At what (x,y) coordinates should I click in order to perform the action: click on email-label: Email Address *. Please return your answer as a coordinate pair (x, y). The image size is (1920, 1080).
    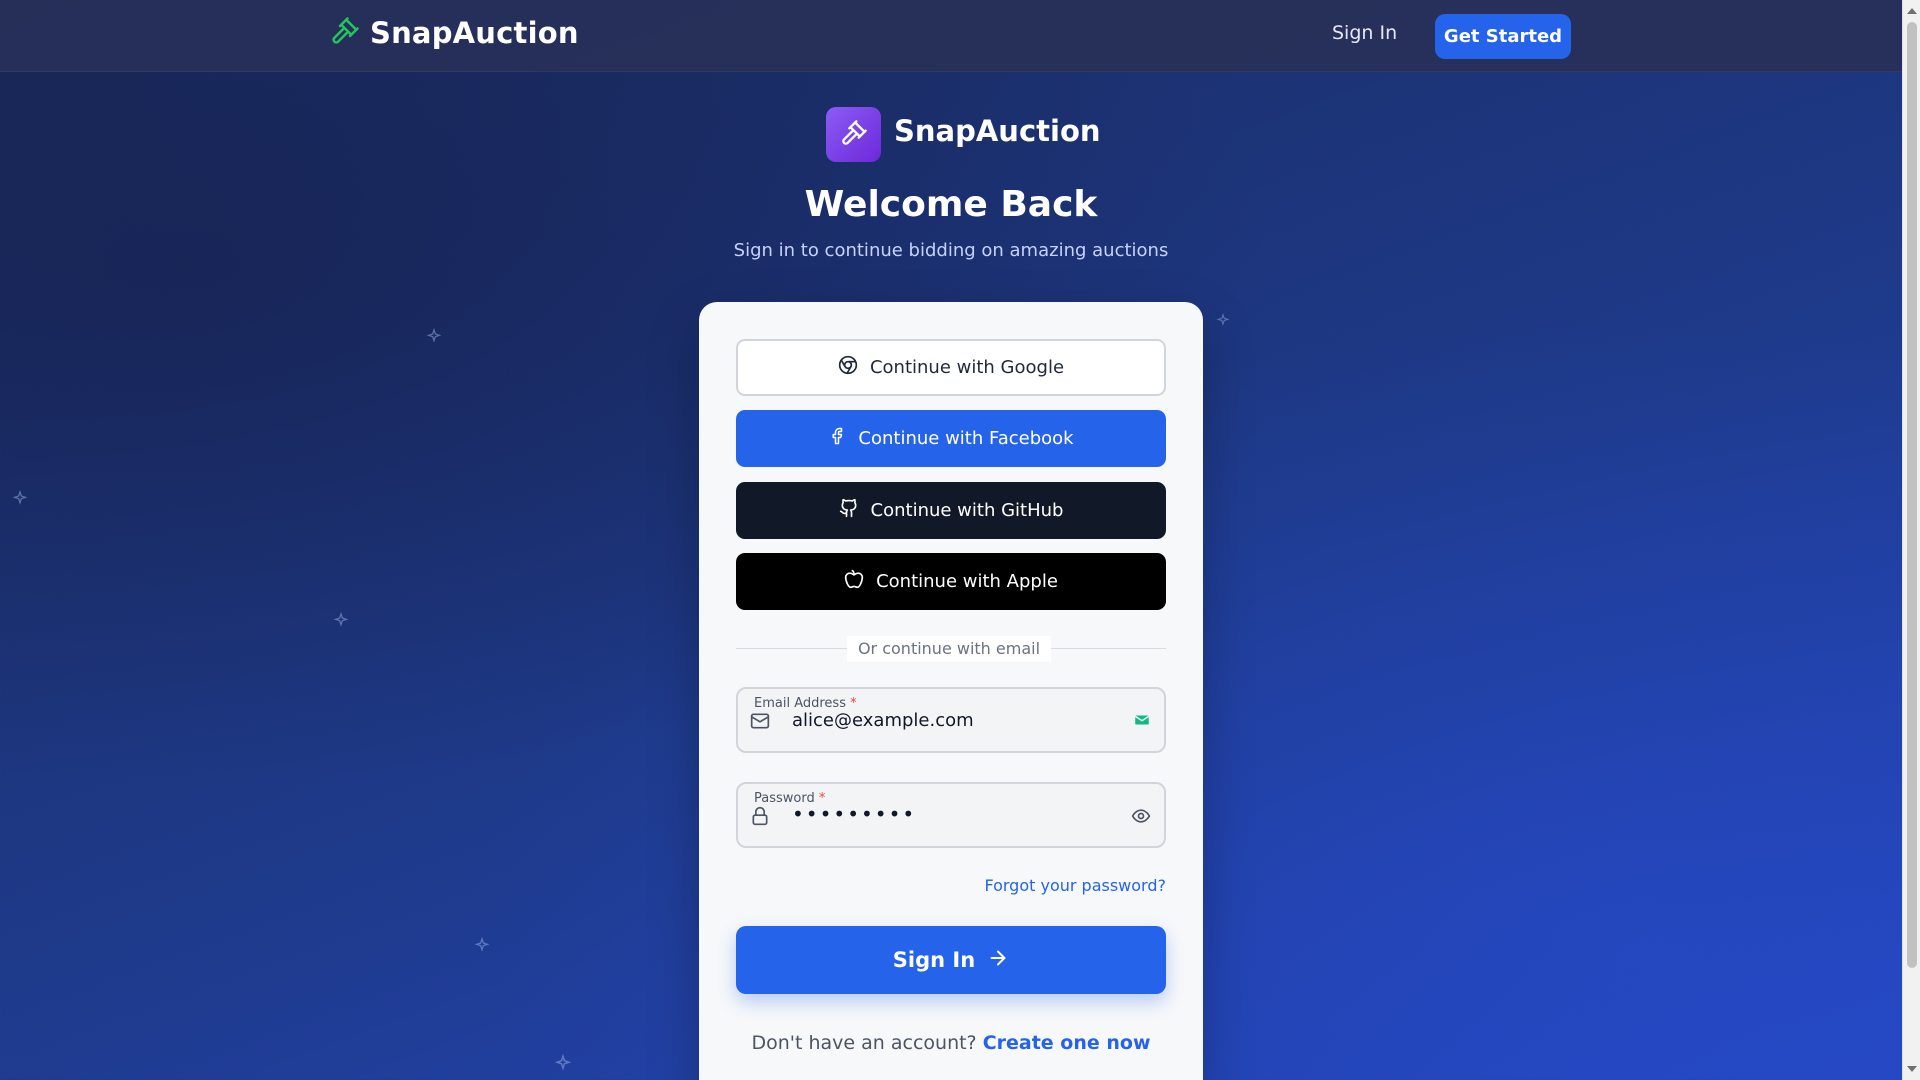
    Looking at the image, I should click on (805, 703).